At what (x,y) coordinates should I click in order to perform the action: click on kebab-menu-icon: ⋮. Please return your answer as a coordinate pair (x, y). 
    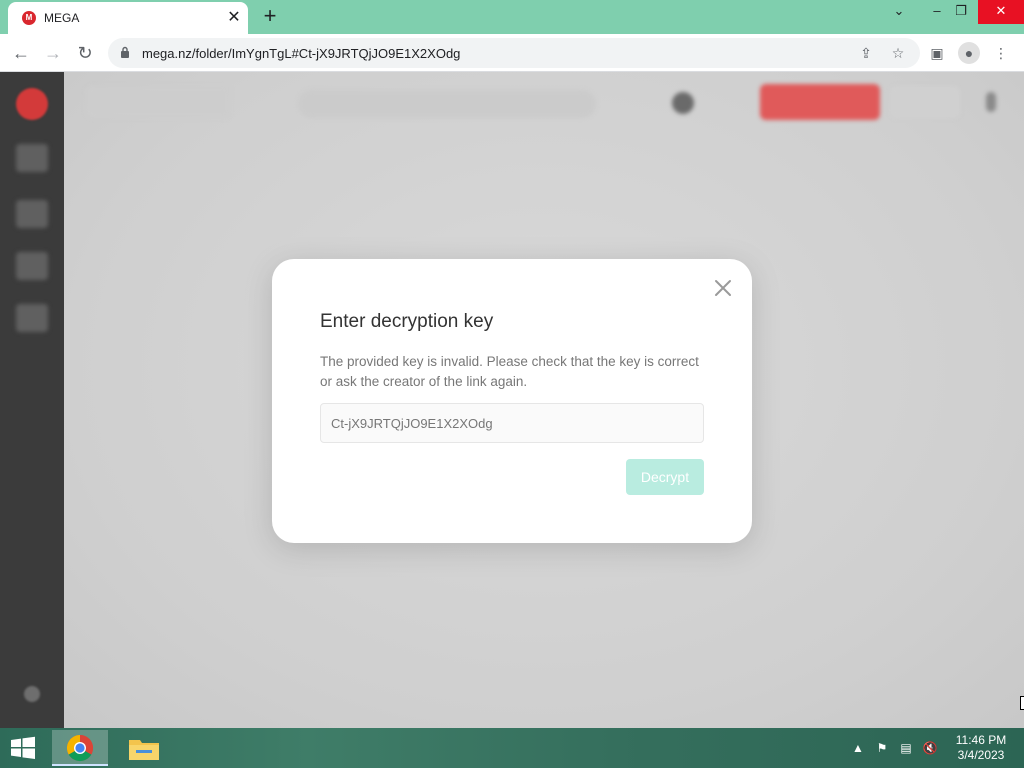
    Looking at the image, I should click on (1001, 53).